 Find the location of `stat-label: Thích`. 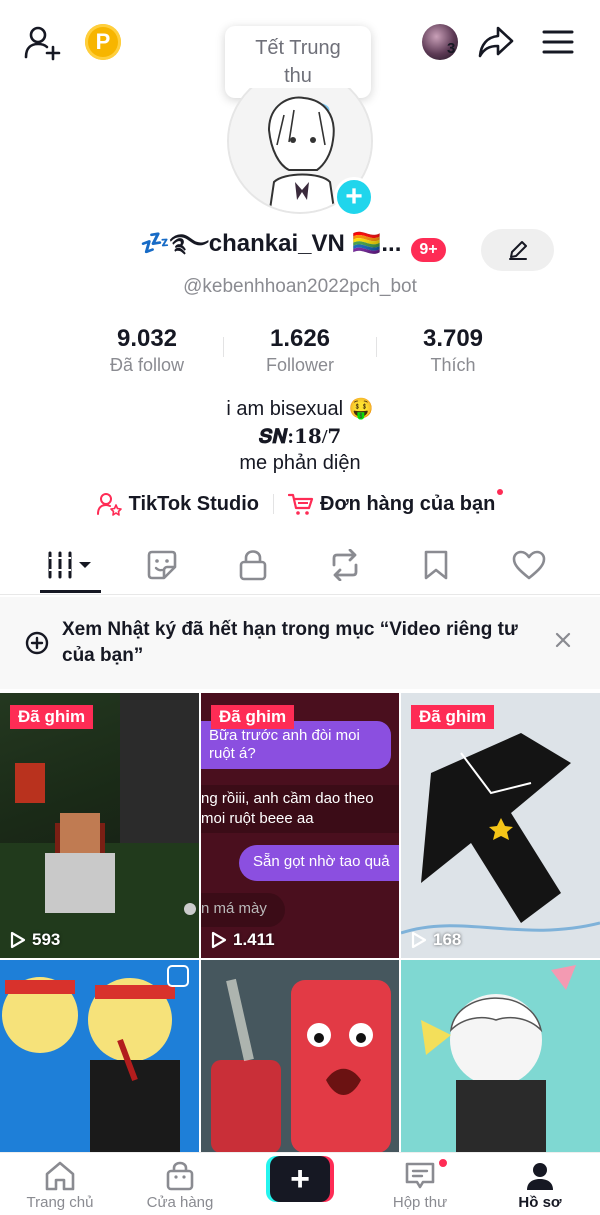

stat-label: Thích is located at coordinates (453, 365).